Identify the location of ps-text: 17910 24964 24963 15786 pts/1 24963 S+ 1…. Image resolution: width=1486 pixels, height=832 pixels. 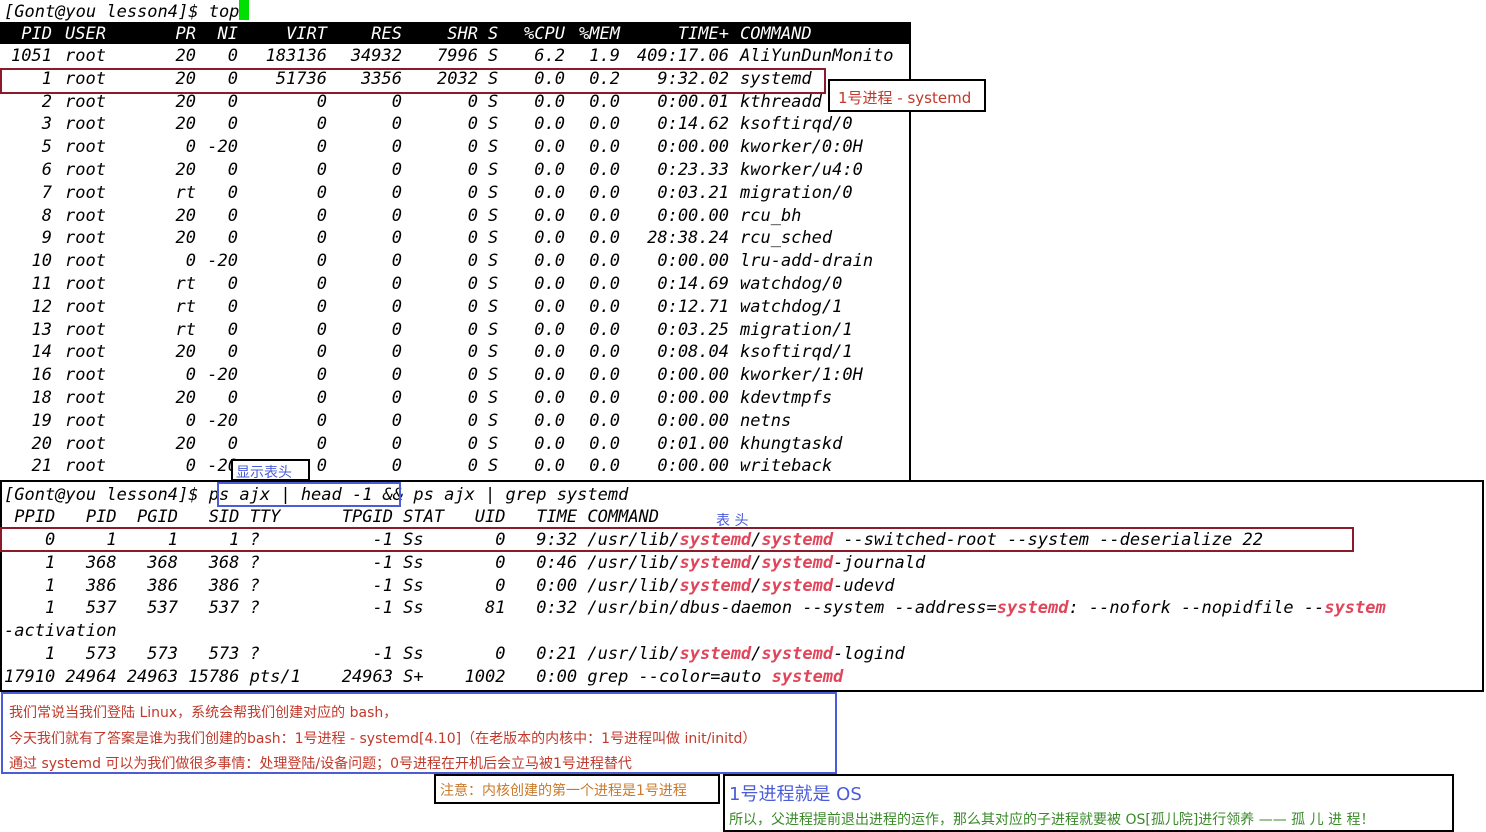
(388, 676).